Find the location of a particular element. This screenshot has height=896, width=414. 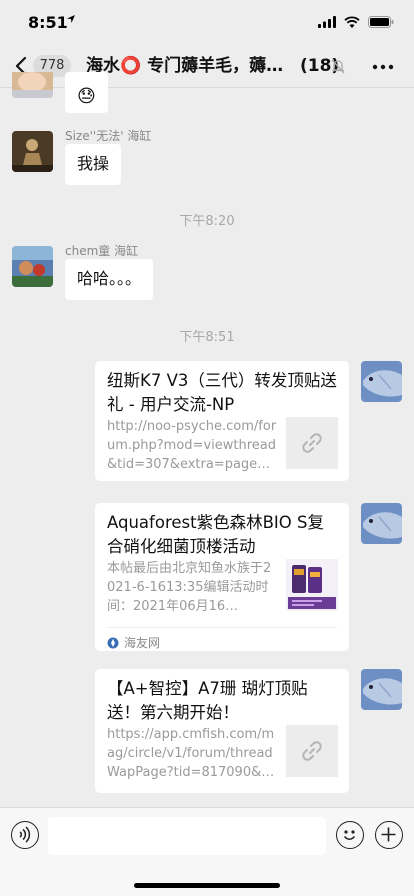

message-bubble: 哈哈。。。 is located at coordinates (109, 279).